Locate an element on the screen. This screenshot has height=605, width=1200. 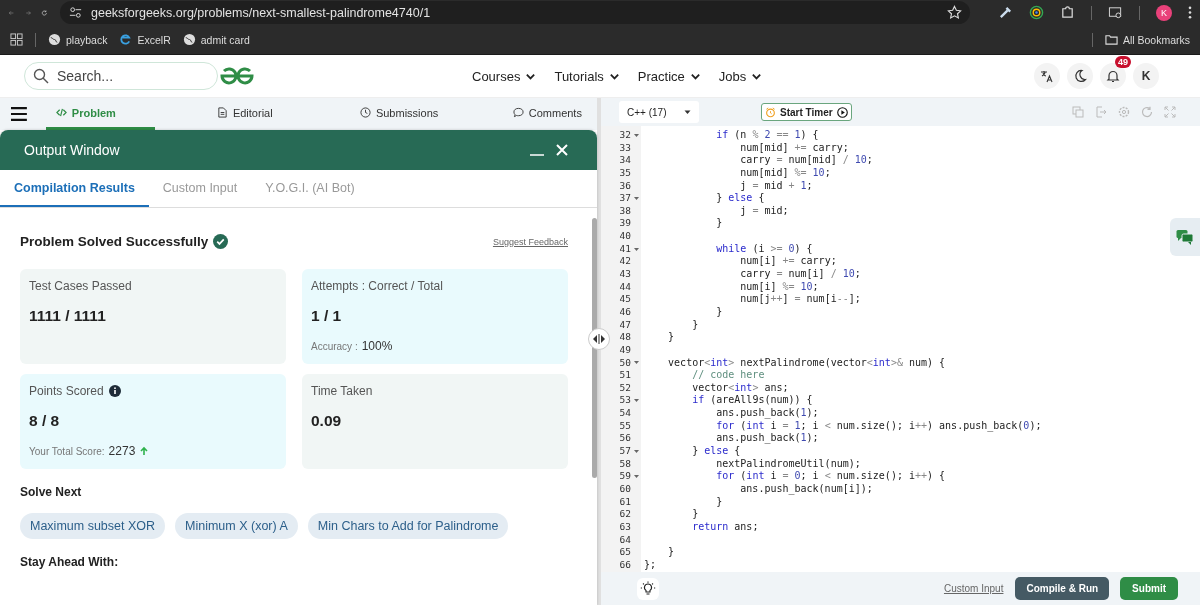
problem-chip: Min Chars to Add for Palindrome is located at coordinates (408, 526).